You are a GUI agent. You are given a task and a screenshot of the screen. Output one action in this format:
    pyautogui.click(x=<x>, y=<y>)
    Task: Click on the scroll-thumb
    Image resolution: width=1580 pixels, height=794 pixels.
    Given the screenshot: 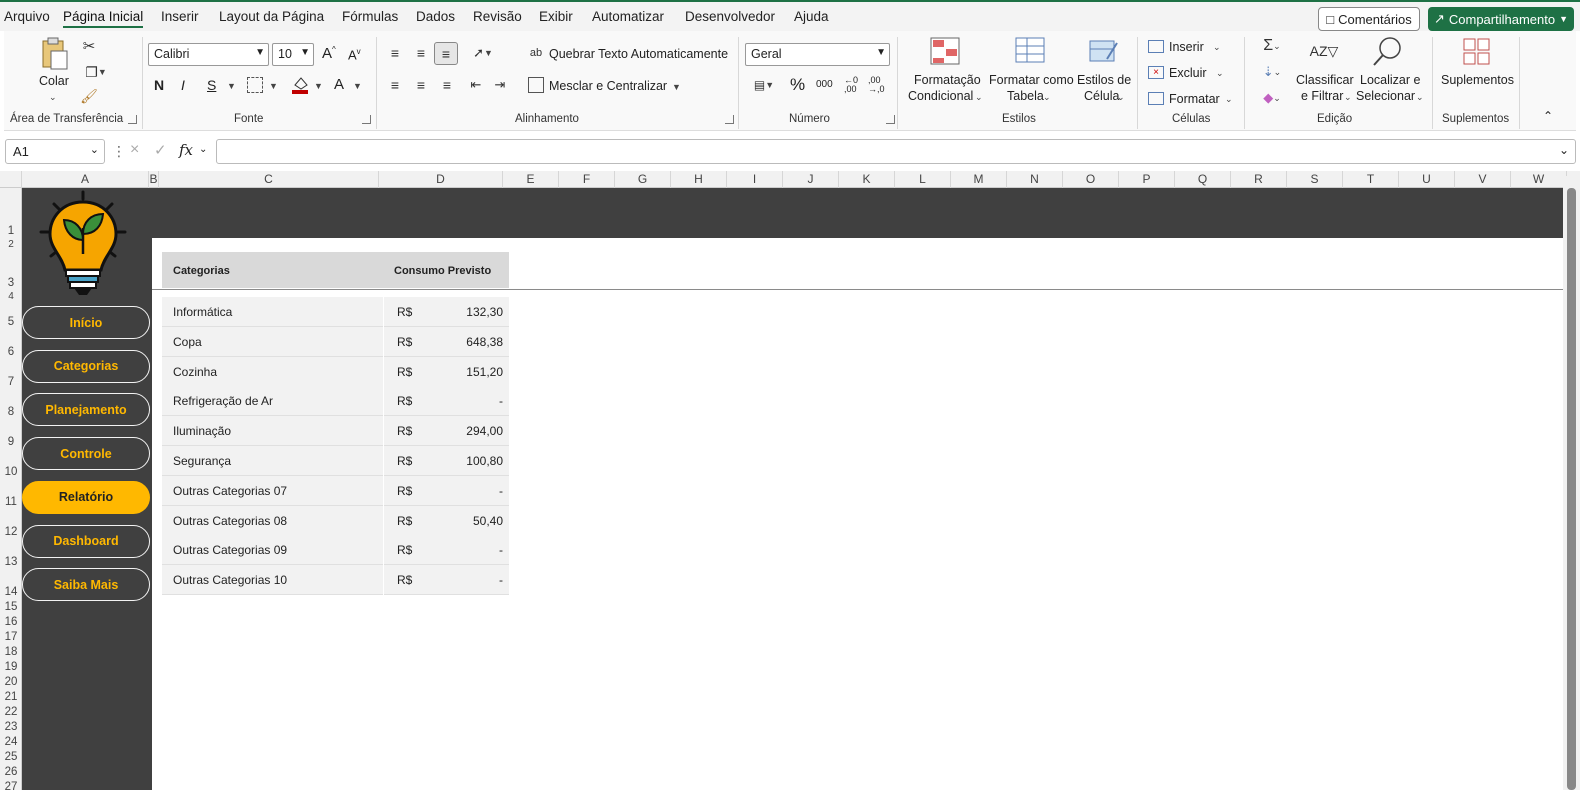 What is the action you would take?
    pyautogui.click(x=1571, y=489)
    